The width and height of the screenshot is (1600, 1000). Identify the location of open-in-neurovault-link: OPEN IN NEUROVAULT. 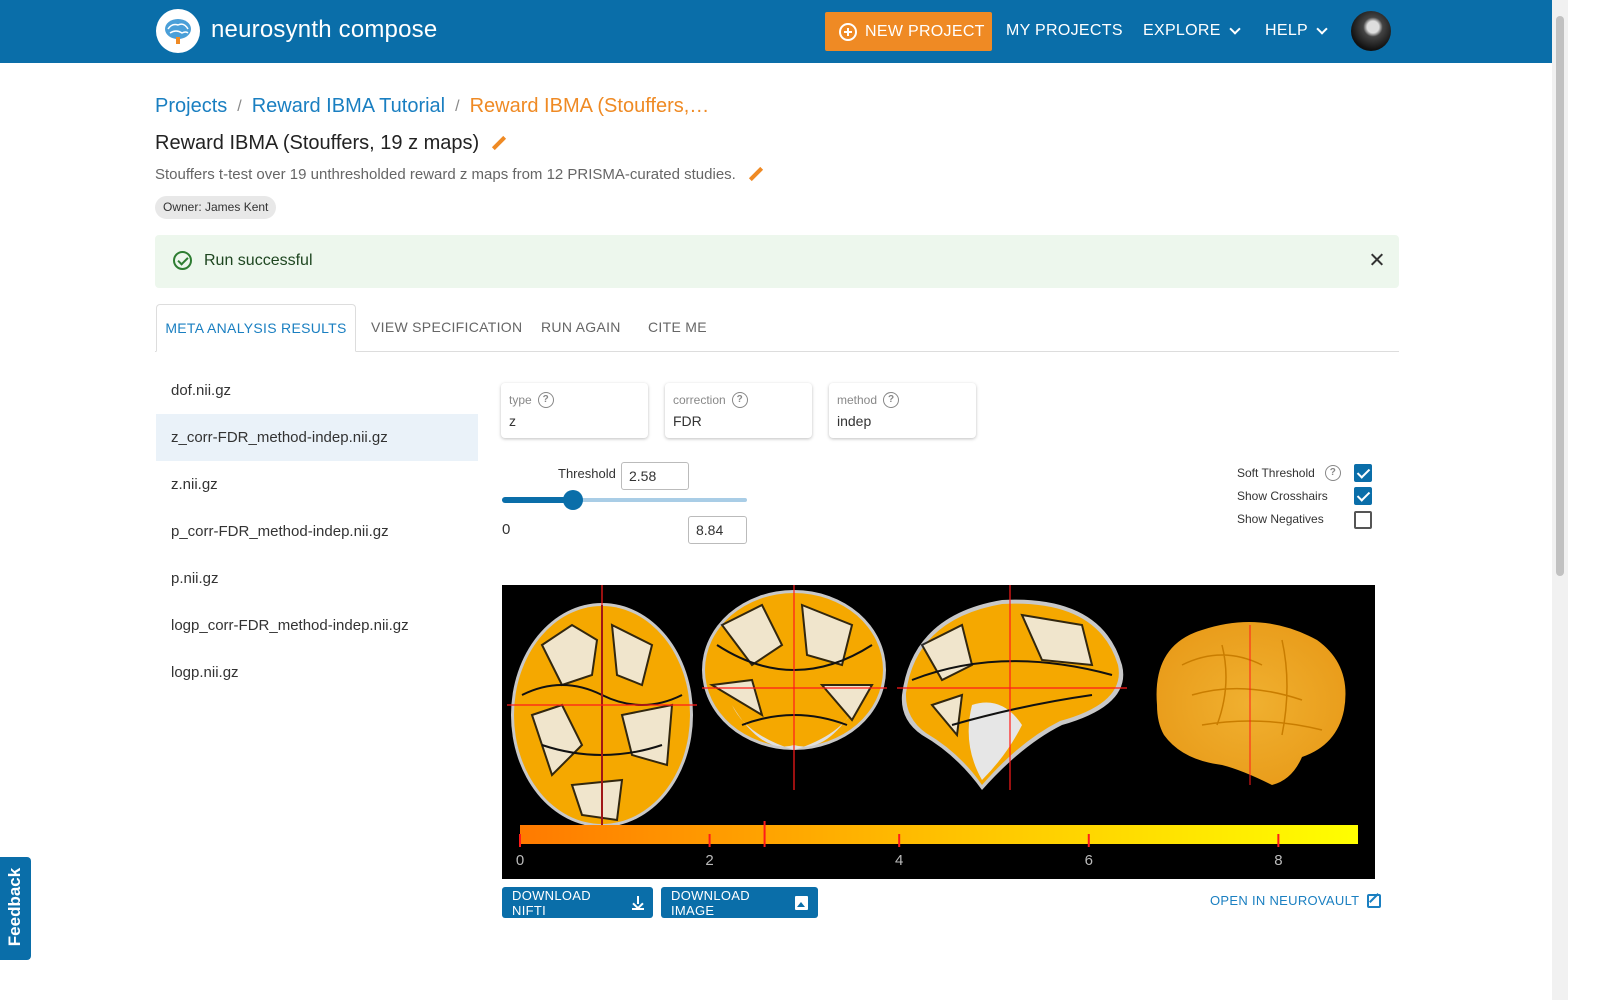
(1296, 900).